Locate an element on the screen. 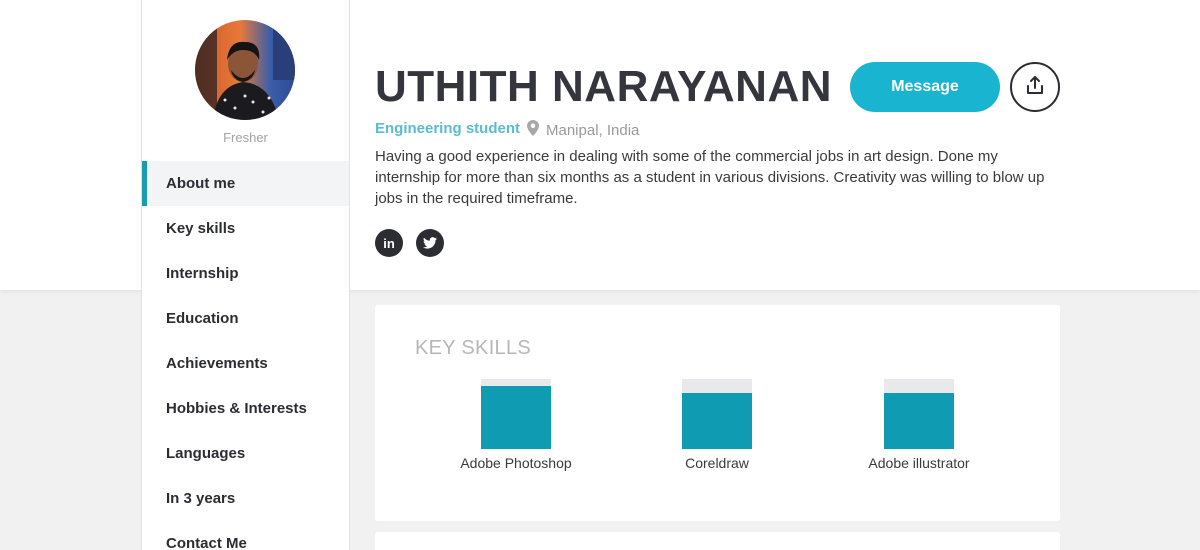  share-icon is located at coordinates (1035, 87).